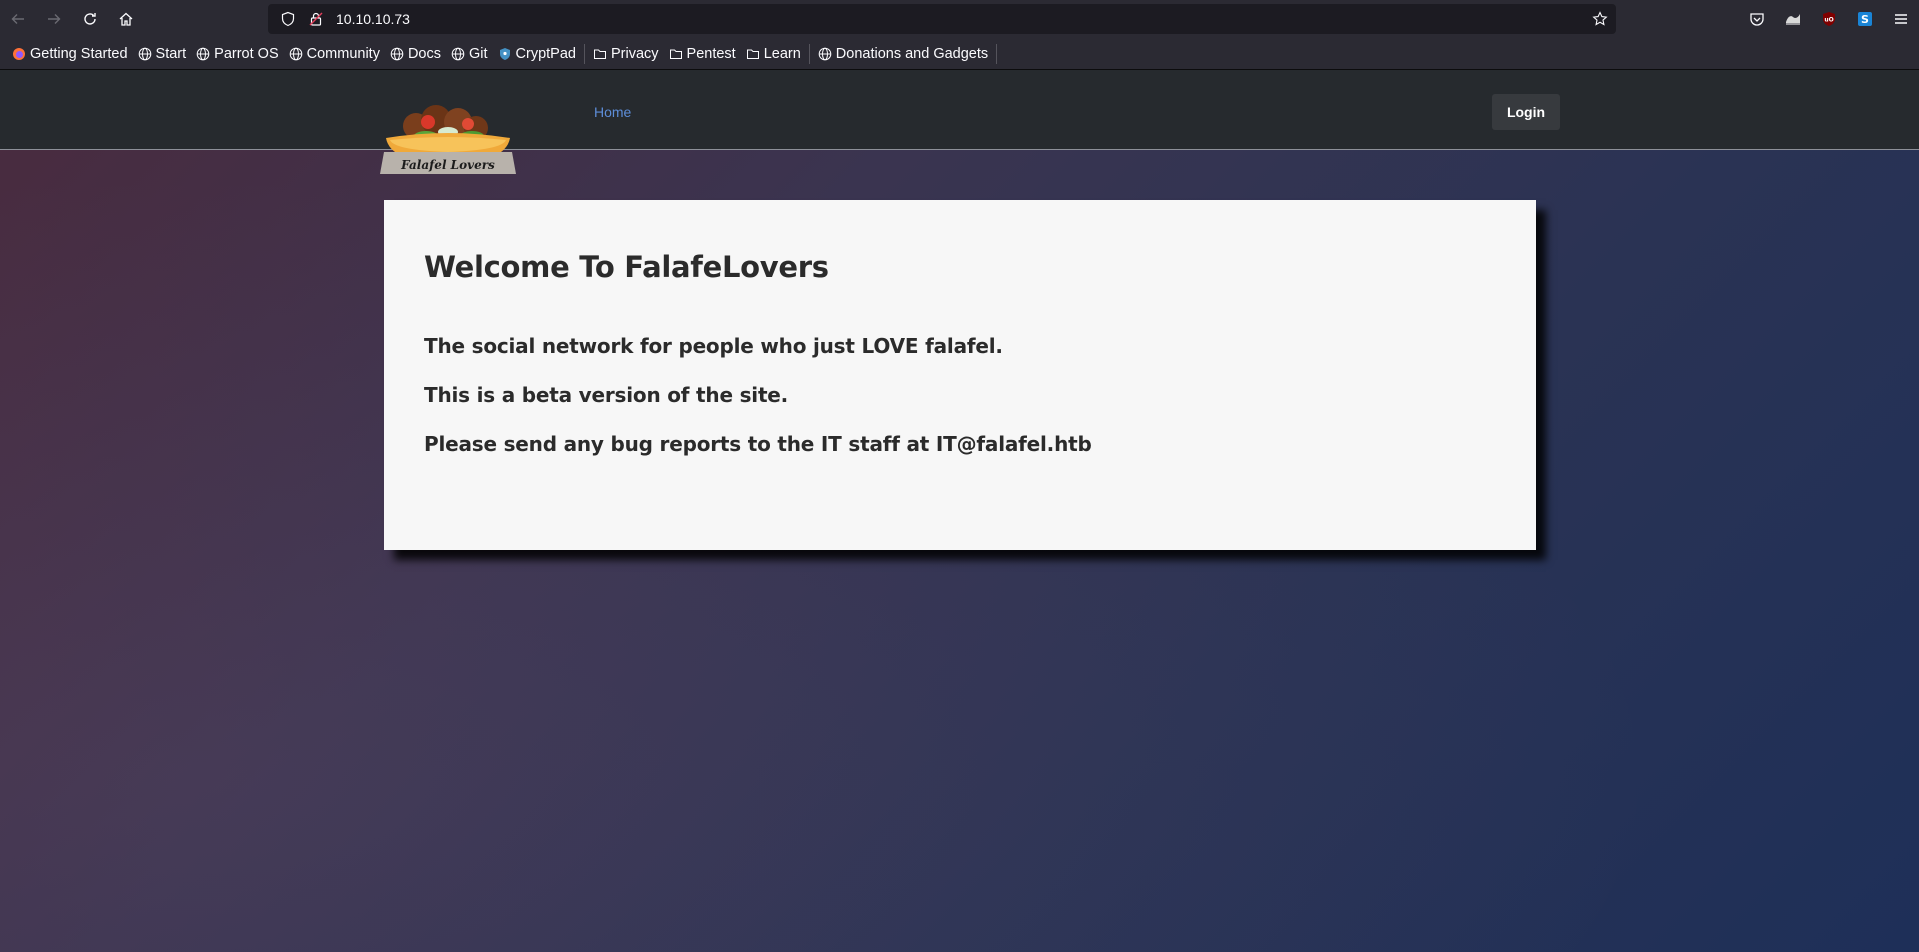  I want to click on bookmark-label: Privacy, so click(634, 53).